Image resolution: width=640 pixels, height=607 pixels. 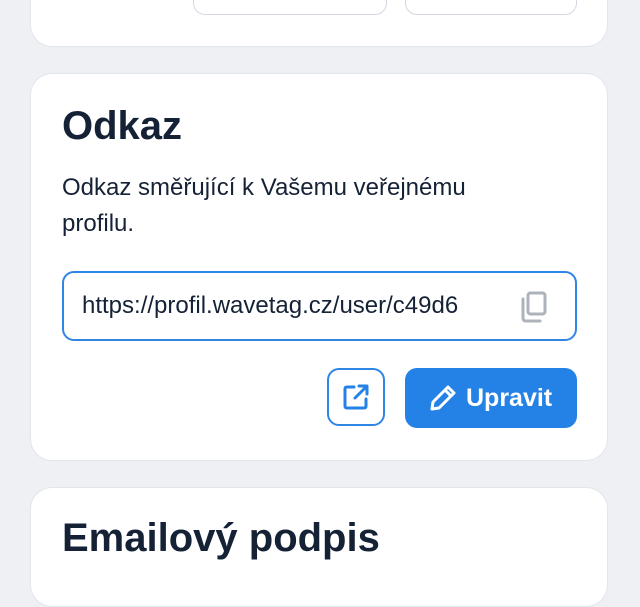 What do you see at coordinates (534, 307) in the screenshot?
I see `copy-icon` at bounding box center [534, 307].